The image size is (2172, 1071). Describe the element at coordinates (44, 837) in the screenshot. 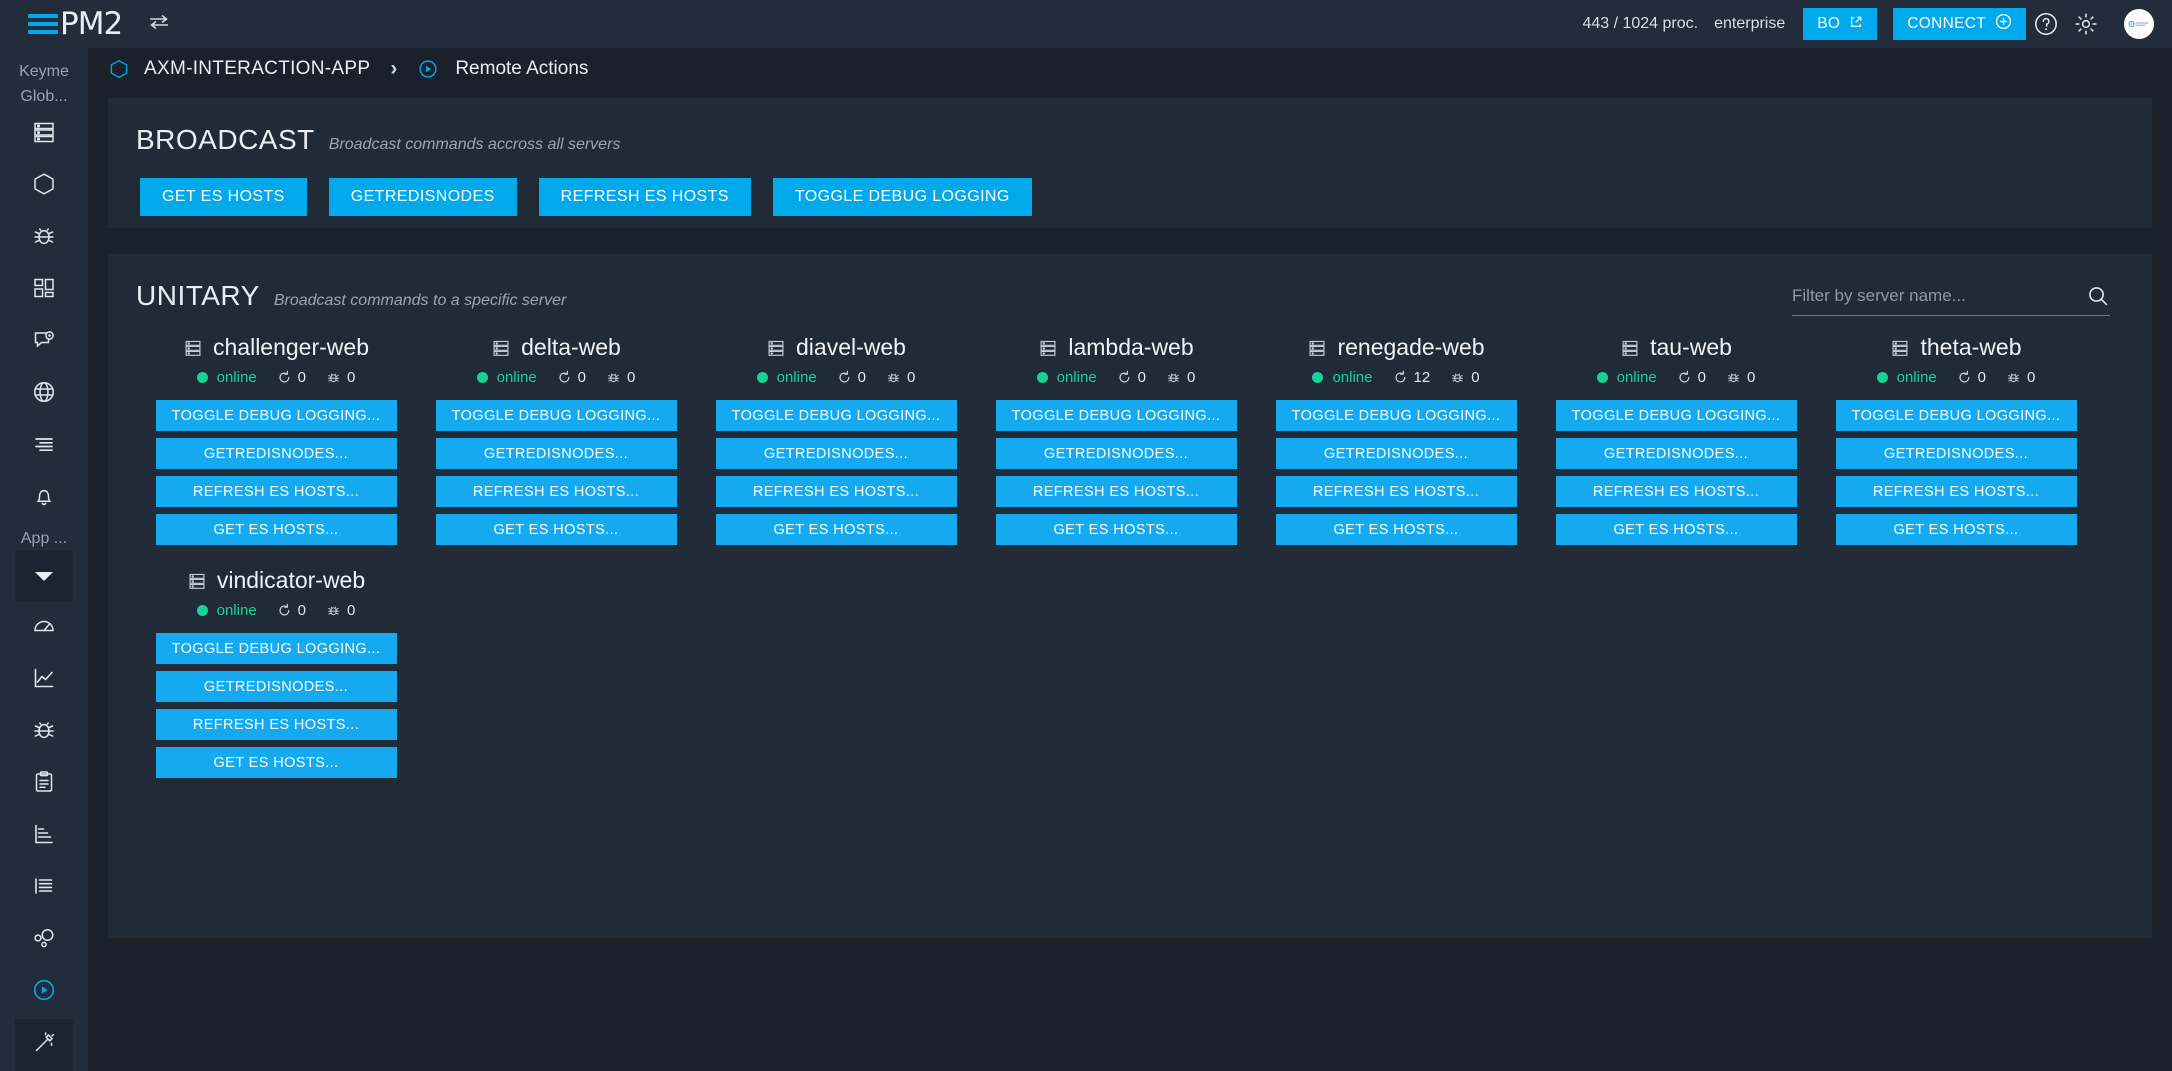

I see `sidebar-item-profiling` at that location.